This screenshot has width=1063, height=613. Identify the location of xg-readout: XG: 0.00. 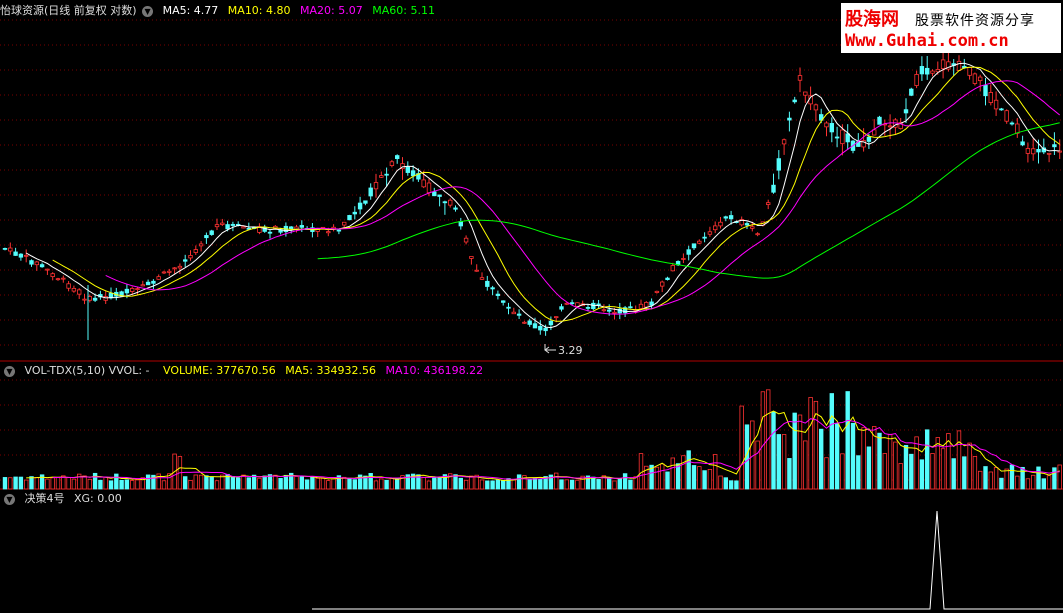
(98, 498).